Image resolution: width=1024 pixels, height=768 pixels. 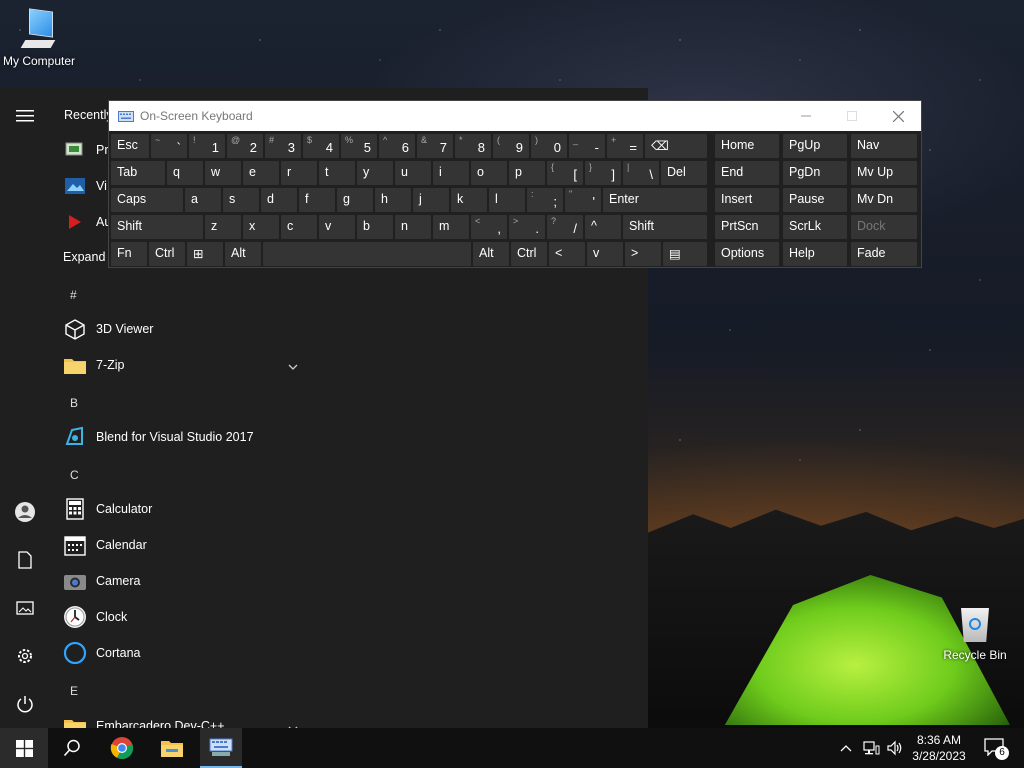 I want to click on osk-key: s, so click(x=241, y=200).